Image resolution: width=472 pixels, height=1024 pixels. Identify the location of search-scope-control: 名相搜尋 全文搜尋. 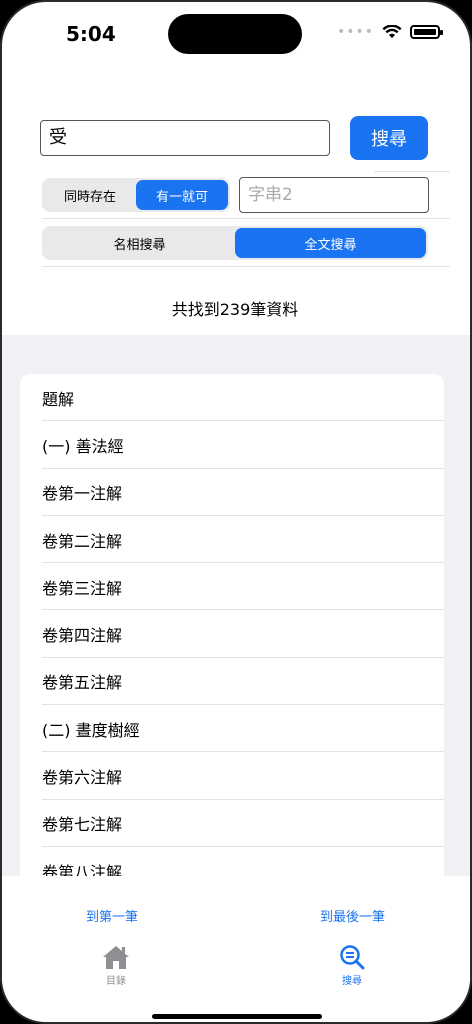
(235, 243).